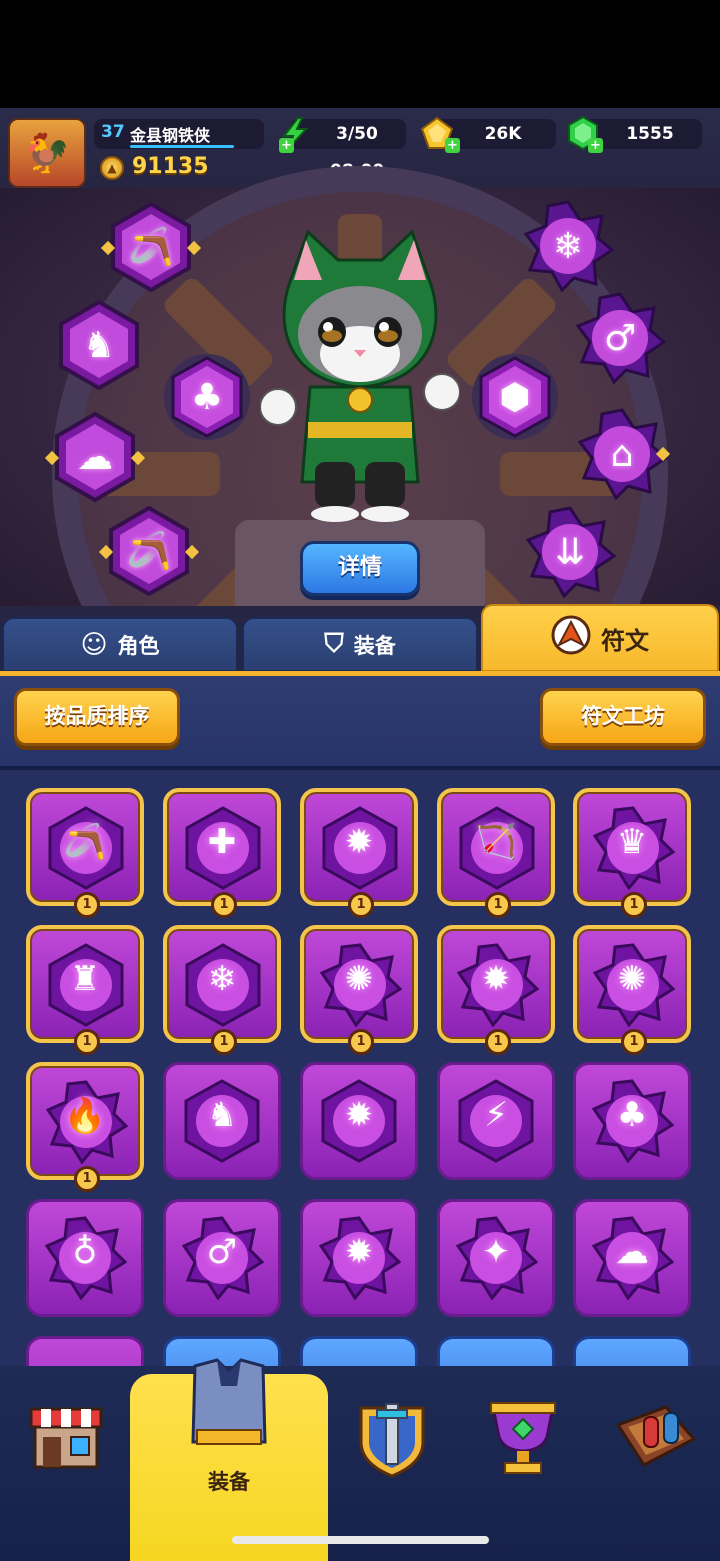 The width and height of the screenshot is (720, 1561). Describe the element at coordinates (374, 645) in the screenshot. I see `tab-equipment-label: 装备` at that location.